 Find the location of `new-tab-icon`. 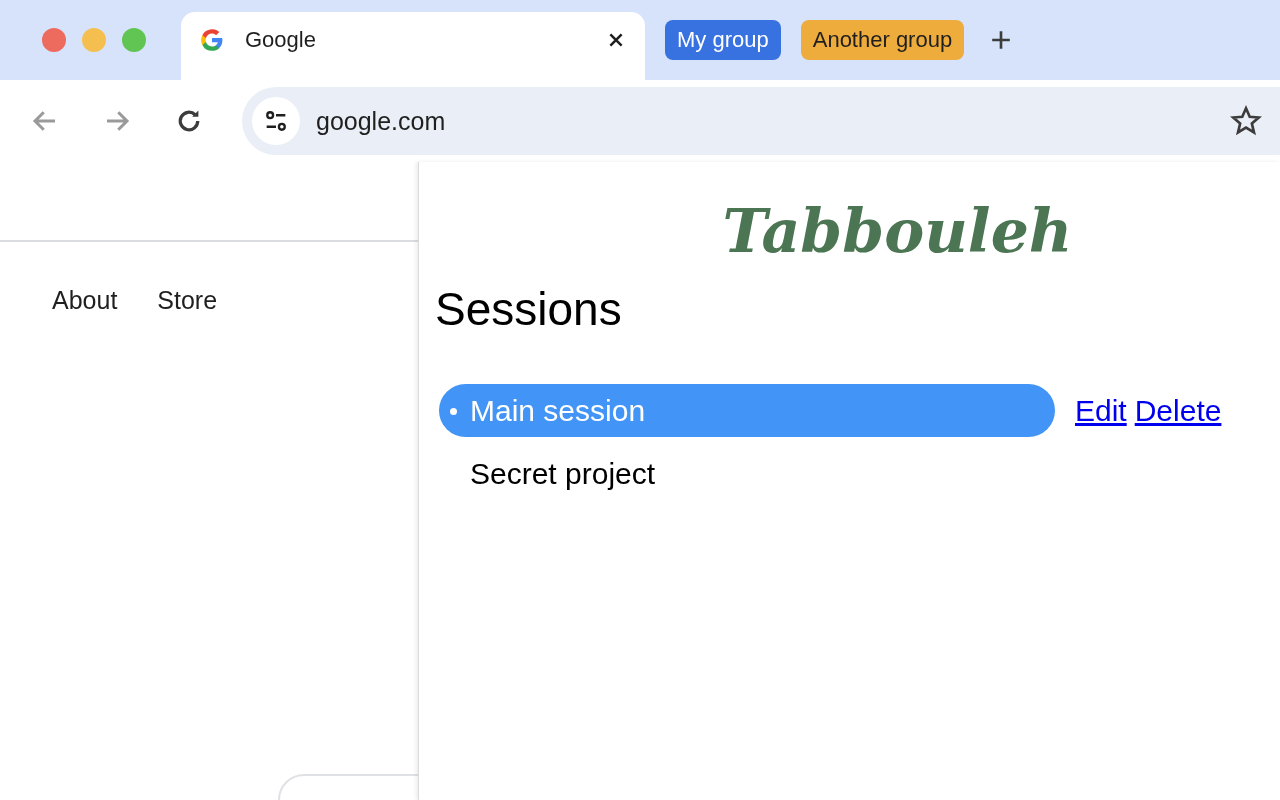

new-tab-icon is located at coordinates (1001, 40).